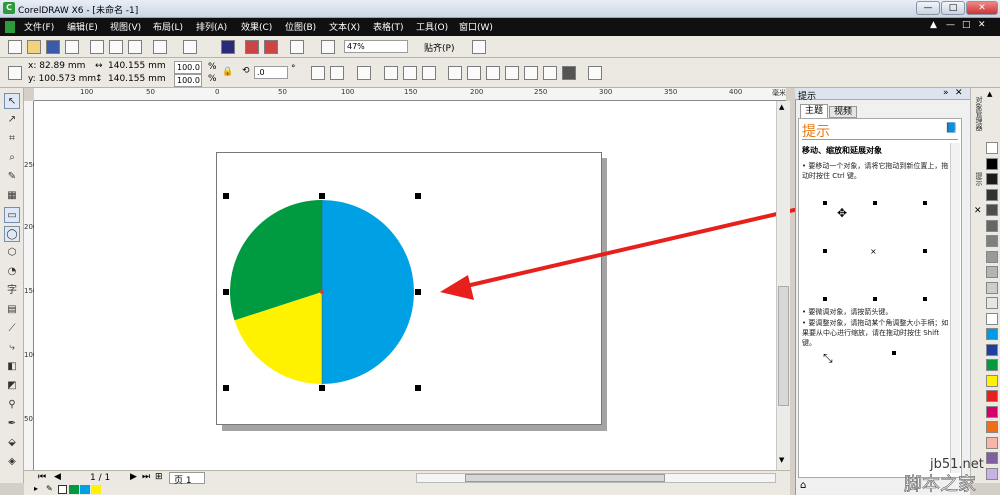 The width and height of the screenshot is (1000, 495). I want to click on hint-text: 要微调对象，请按箭头键。, so click(850, 312).